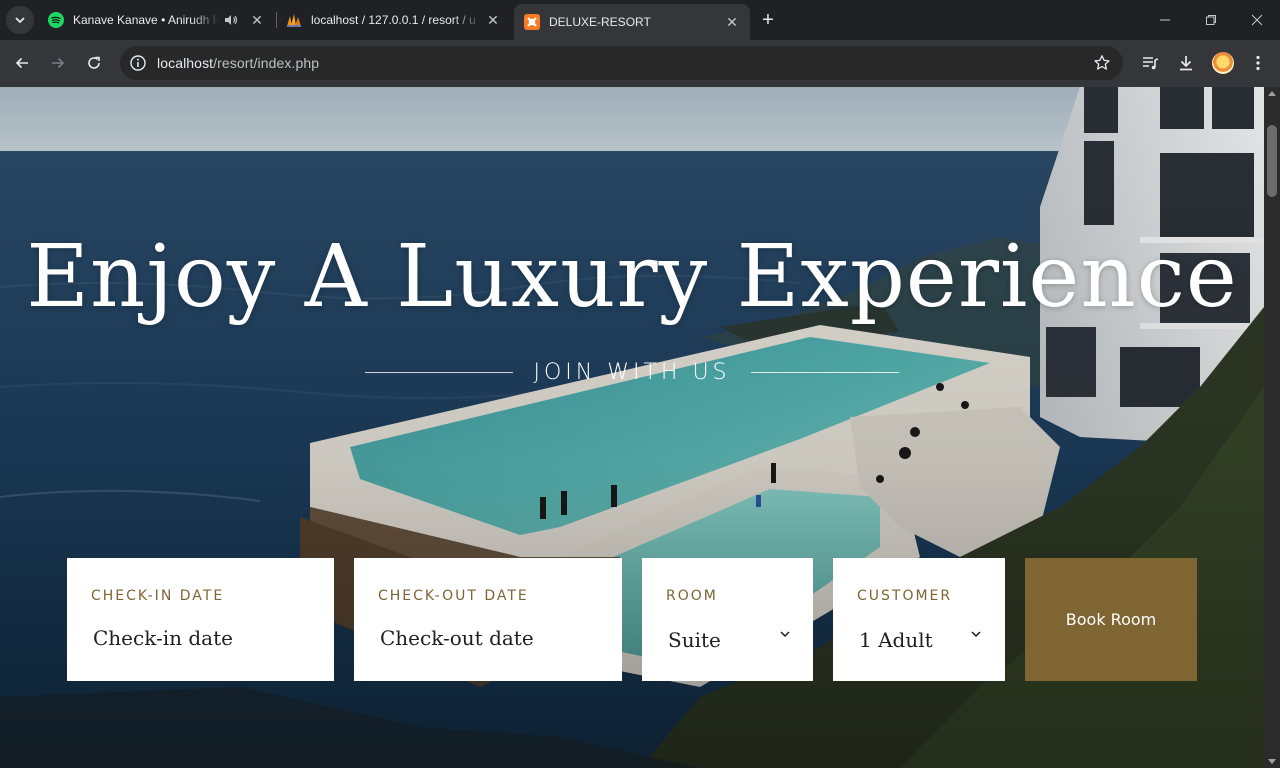 The height and width of the screenshot is (768, 1280). Describe the element at coordinates (276, 20) in the screenshot. I see `tab-separator` at that location.